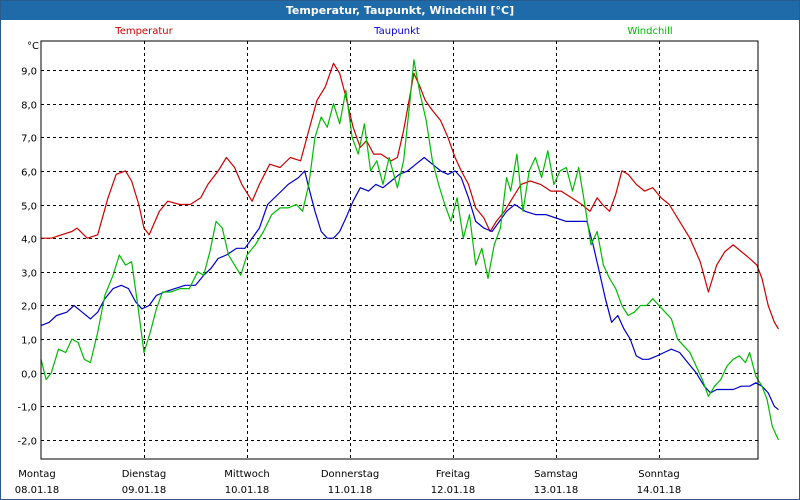  I want to click on y-tick-label: 9,0, so click(29, 72).